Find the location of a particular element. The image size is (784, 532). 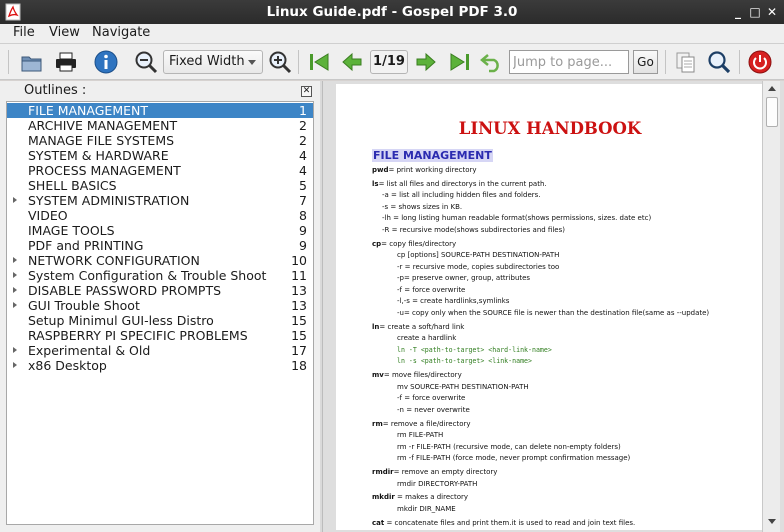

outline-item: NETWORK CONFIGURATION 10 is located at coordinates (160, 260).